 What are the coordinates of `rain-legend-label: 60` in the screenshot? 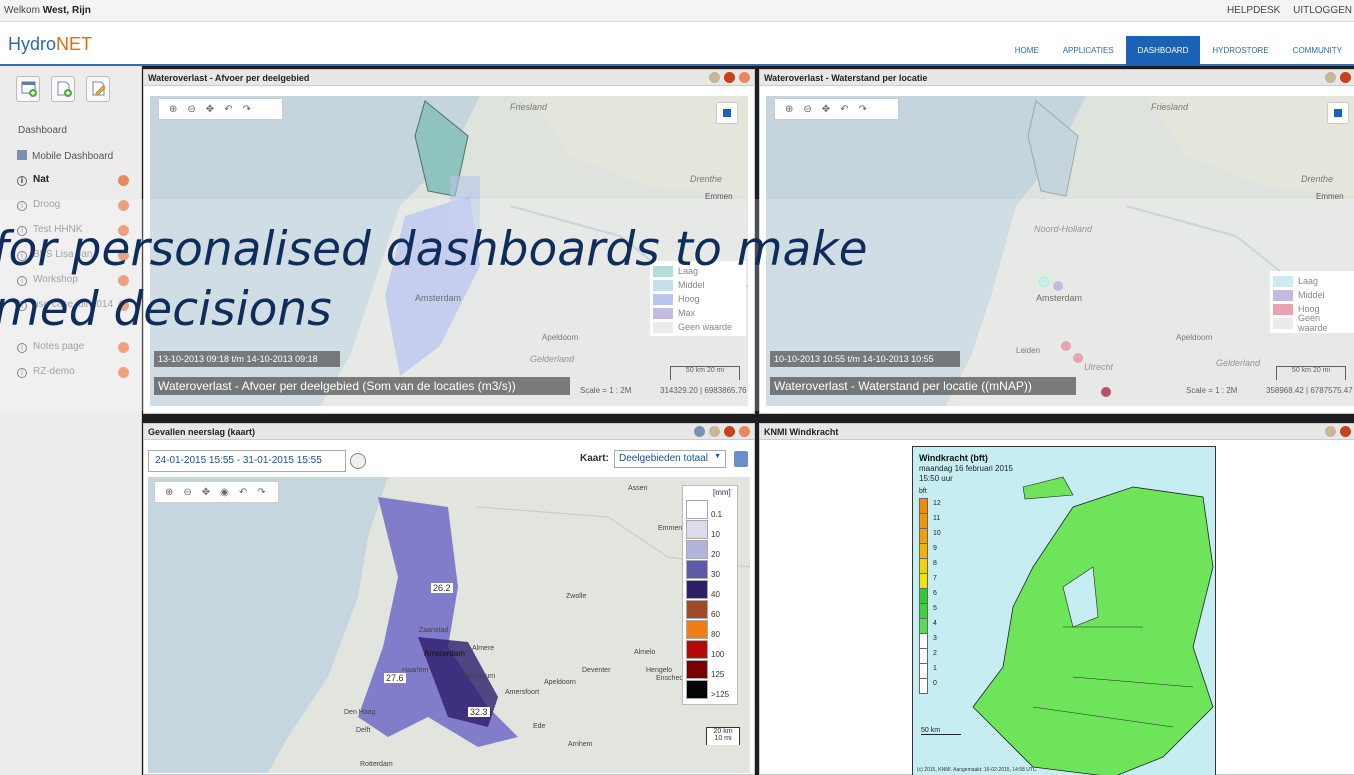 It's located at (715, 614).